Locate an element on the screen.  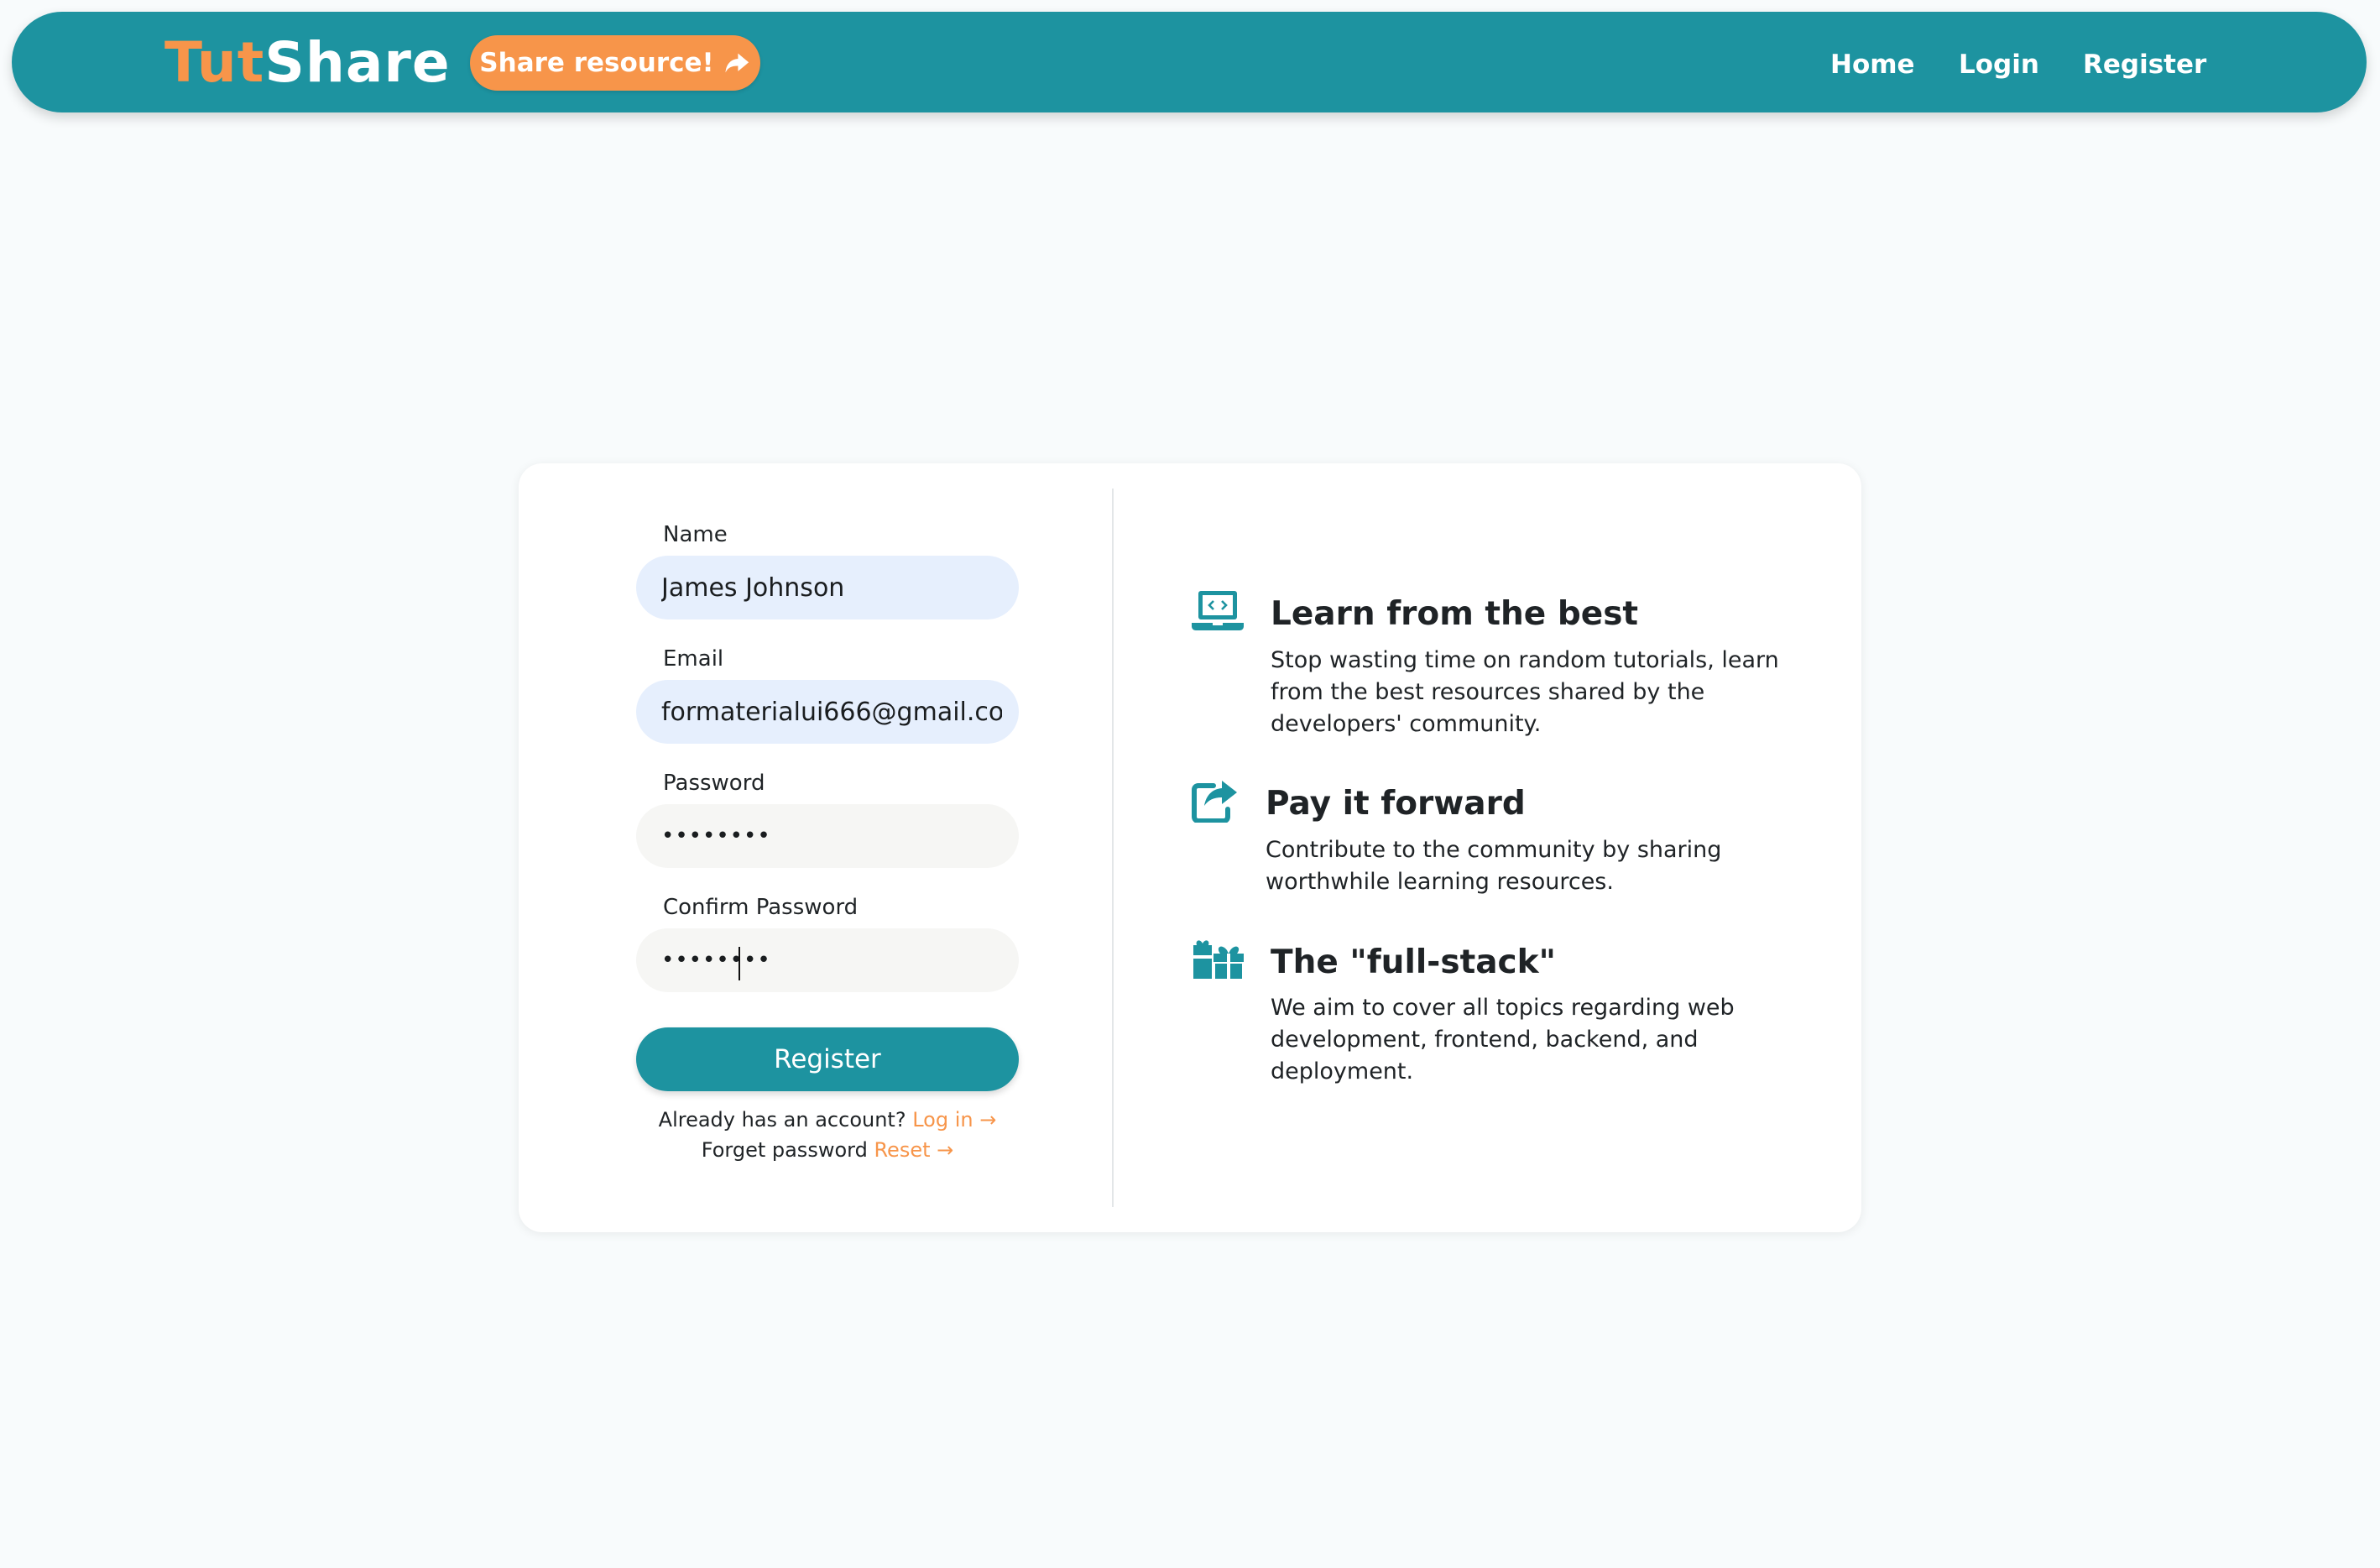
reset-helper: Forget password Reset → is located at coordinates (827, 1150).